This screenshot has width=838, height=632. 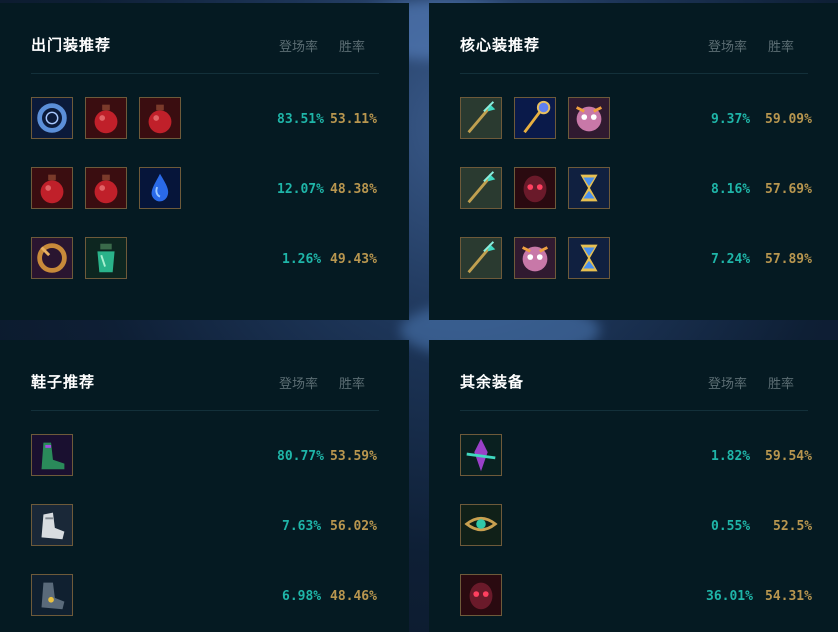 What do you see at coordinates (353, 259) in the screenshot?
I see `win-rate: 49.43%` at bounding box center [353, 259].